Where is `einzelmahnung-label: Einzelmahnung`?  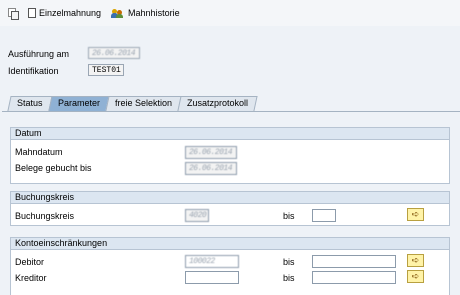 einzelmahnung-label: Einzelmahnung is located at coordinates (70, 13).